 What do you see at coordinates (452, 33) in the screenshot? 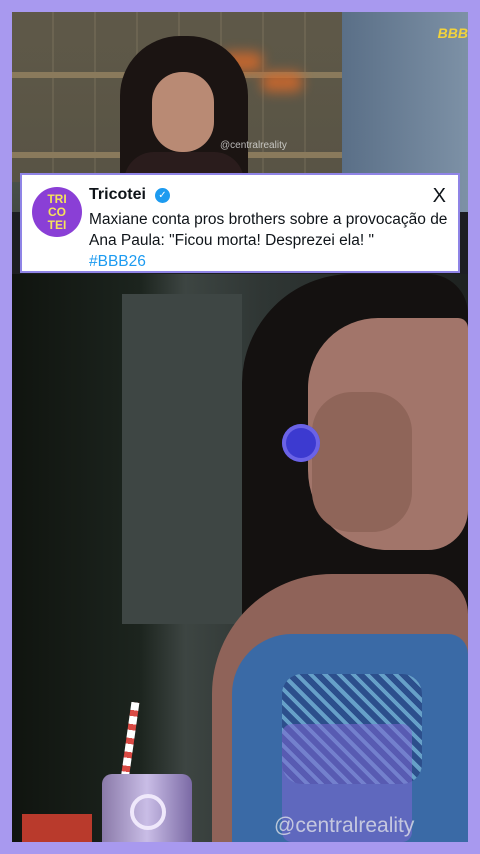
I see `bbb-logo: BBB` at bounding box center [452, 33].